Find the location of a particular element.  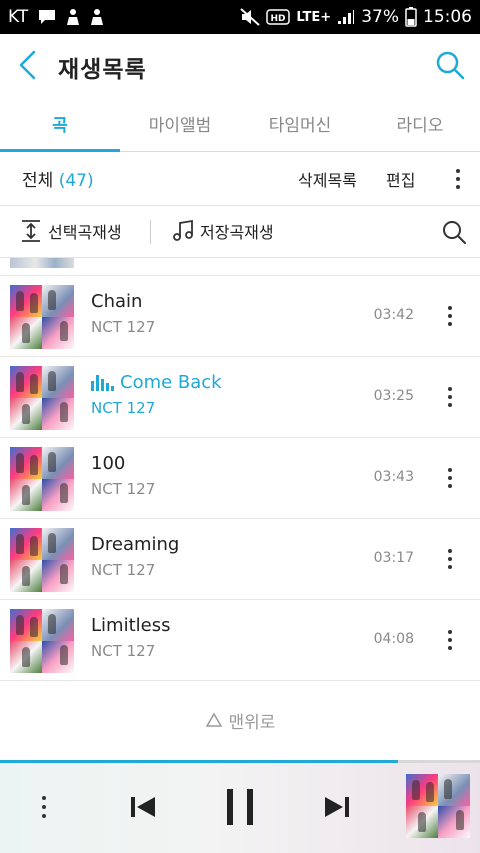

song-title-text: Come Back is located at coordinates (171, 382).